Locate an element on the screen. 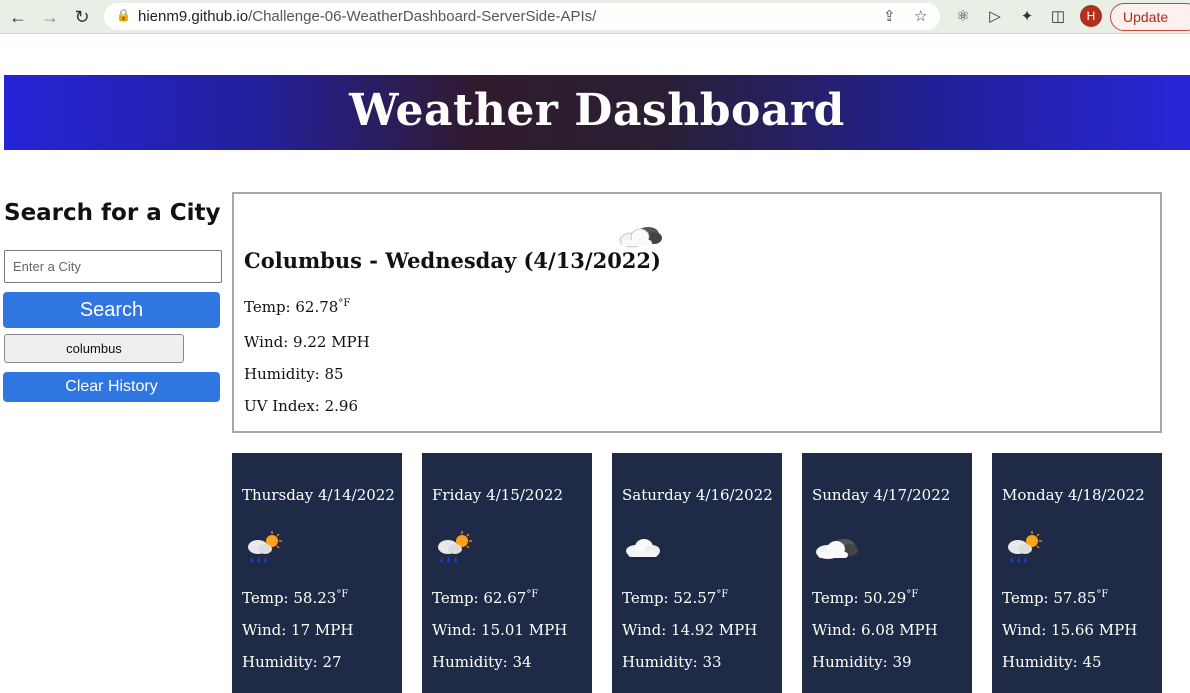 The height and width of the screenshot is (693, 1190). side-panel-icon: ◫ is located at coordinates (1058, 17).